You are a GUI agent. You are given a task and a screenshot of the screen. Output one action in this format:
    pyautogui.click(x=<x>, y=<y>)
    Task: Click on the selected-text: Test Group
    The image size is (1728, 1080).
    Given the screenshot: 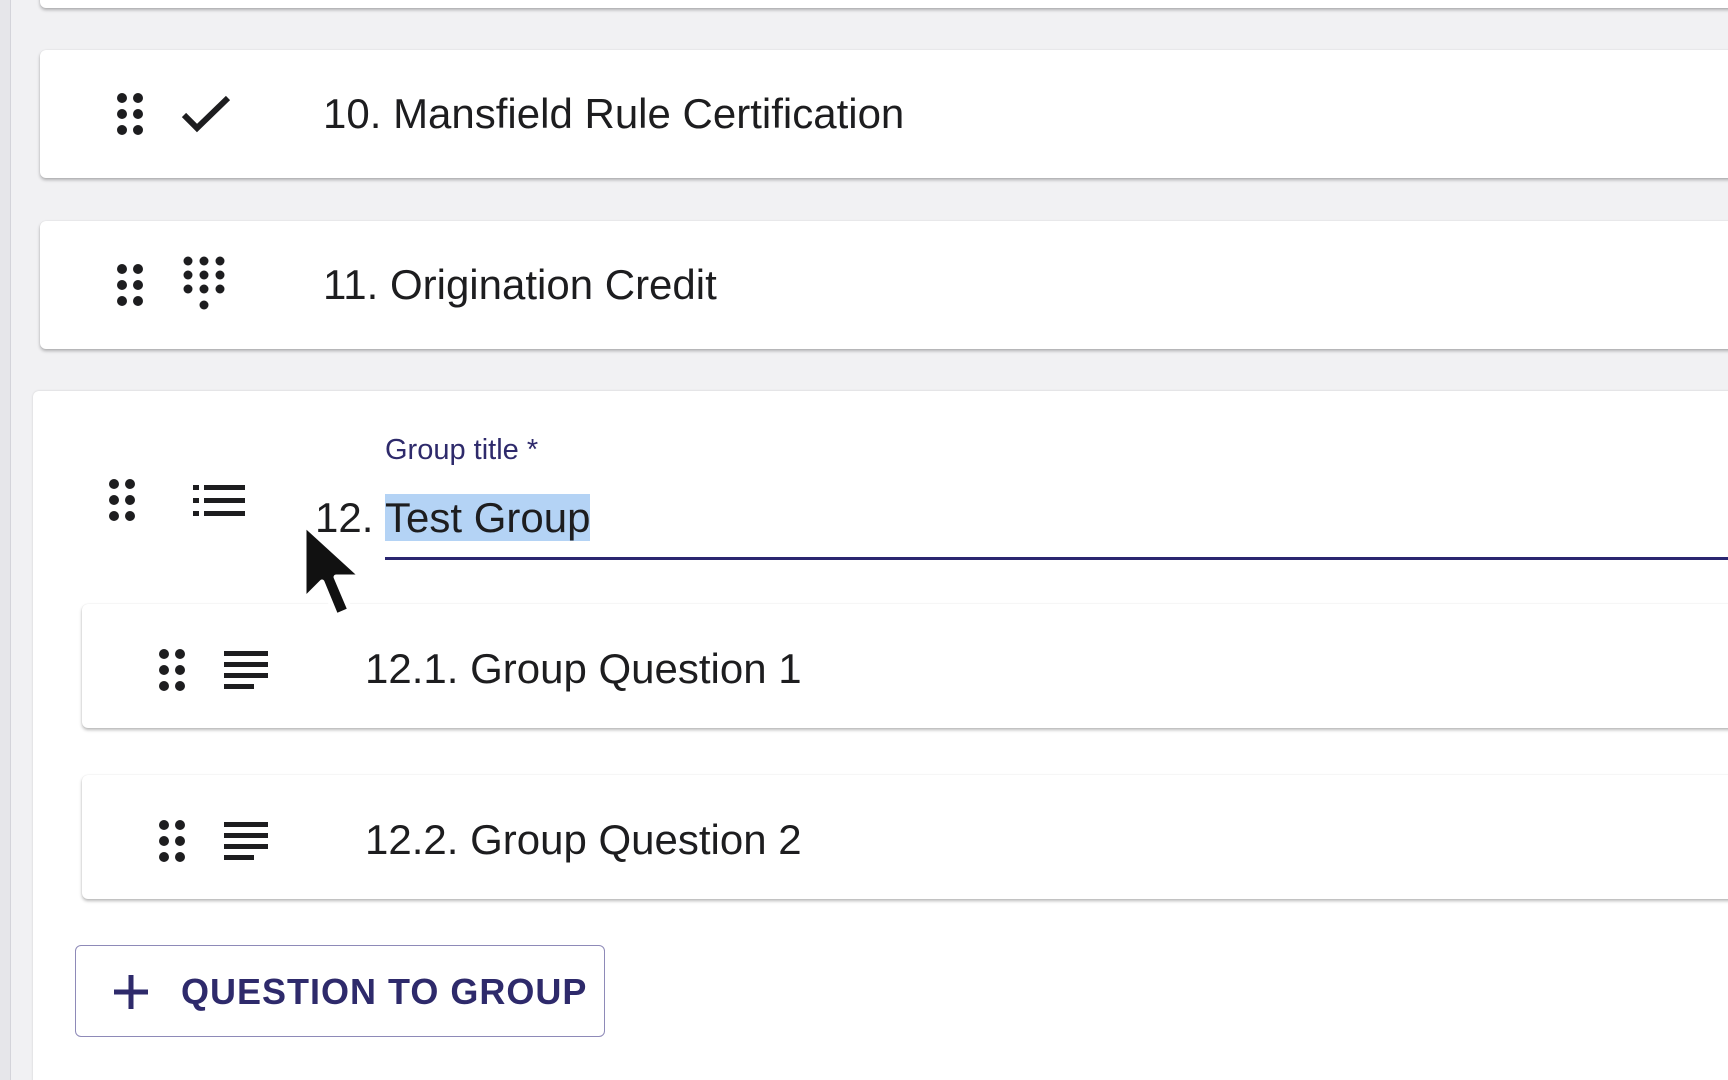 What is the action you would take?
    pyautogui.click(x=488, y=517)
    